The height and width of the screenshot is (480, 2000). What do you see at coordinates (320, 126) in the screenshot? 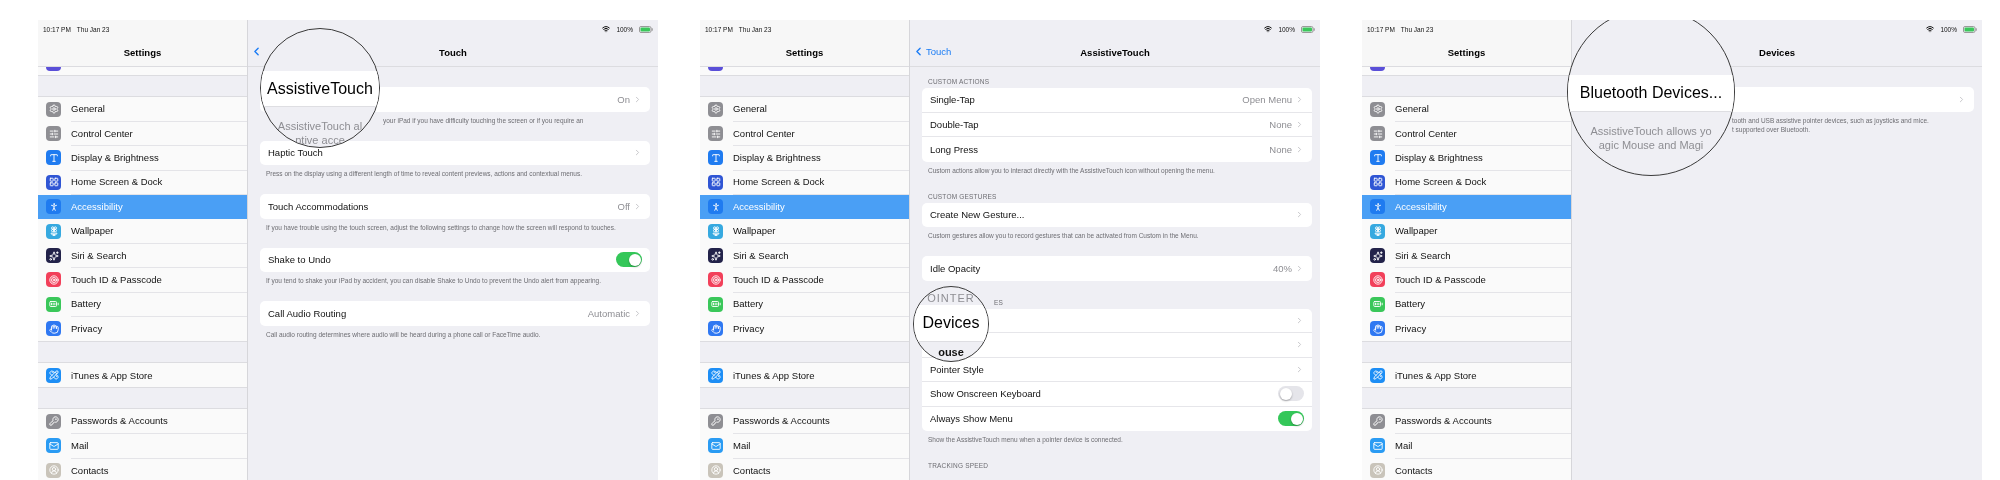
I see `magnified-text: AssistiveTouch al` at bounding box center [320, 126].